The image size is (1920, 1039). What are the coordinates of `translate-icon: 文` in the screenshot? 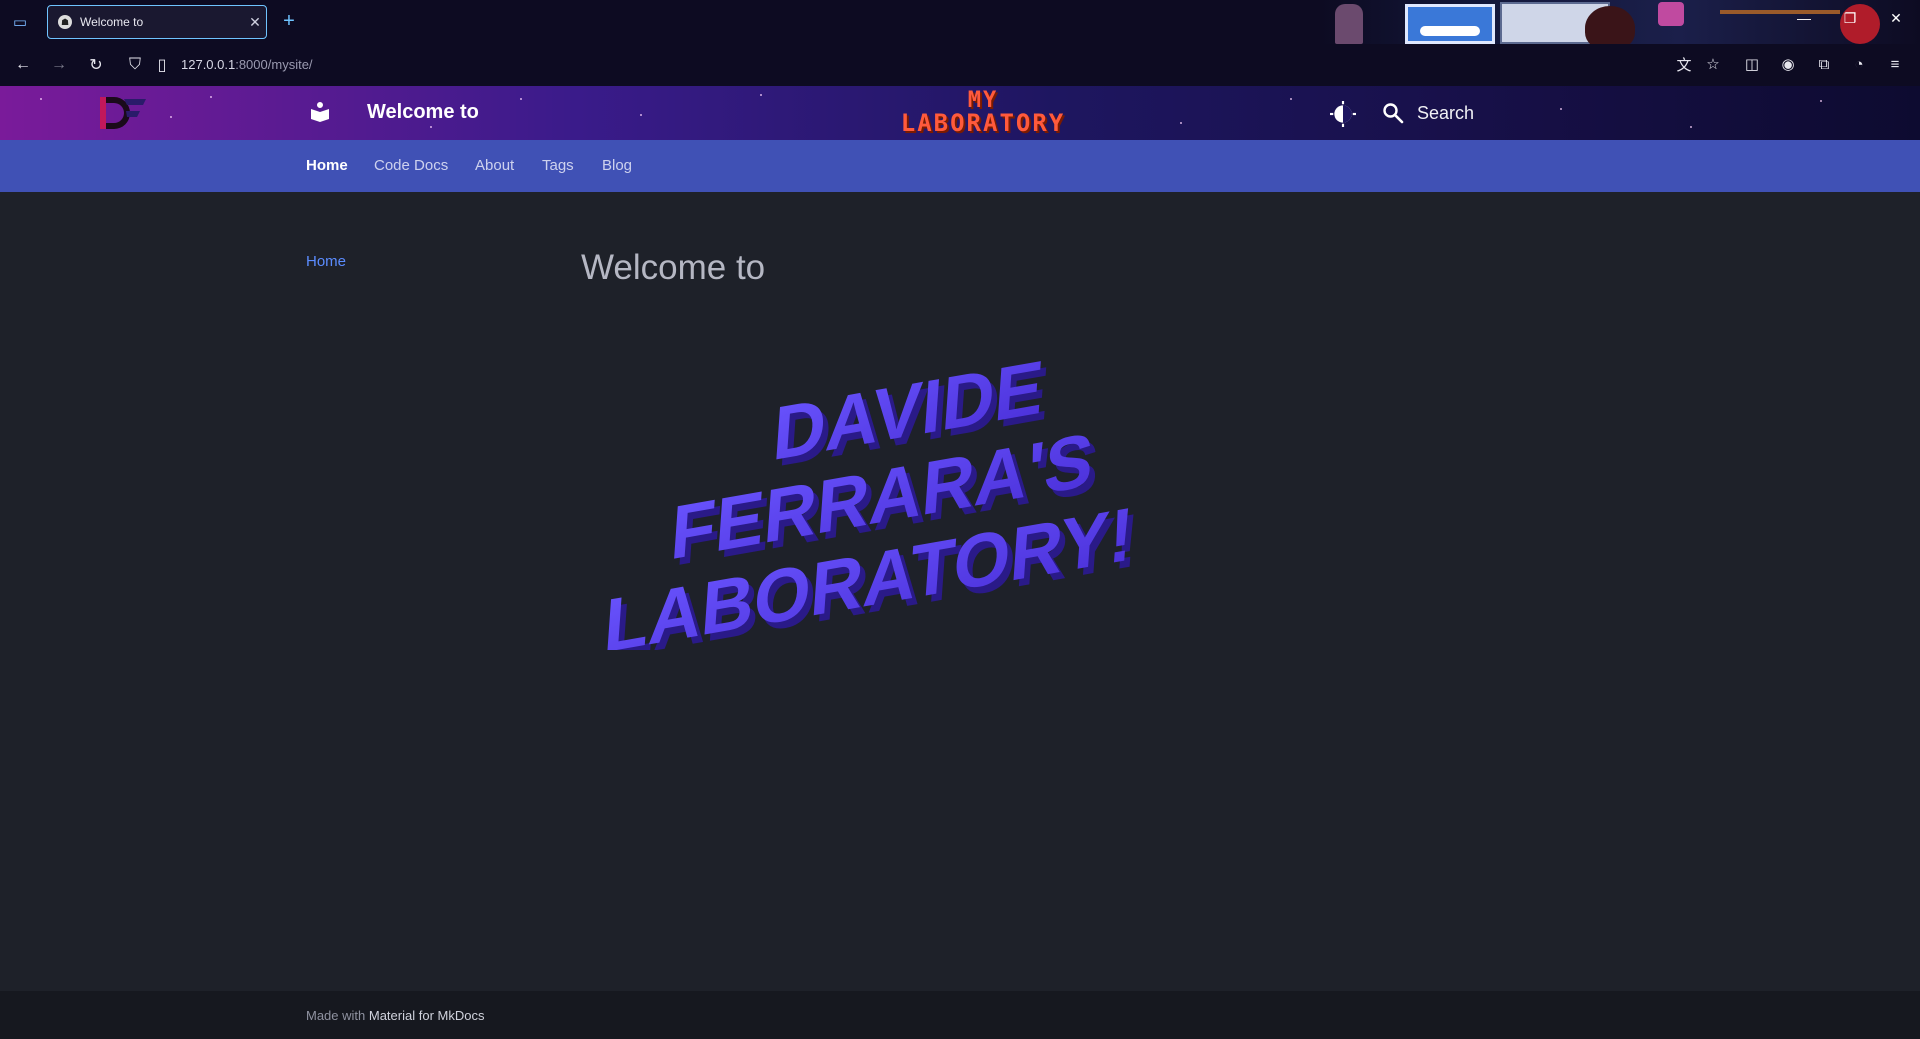 It's located at (1684, 64).